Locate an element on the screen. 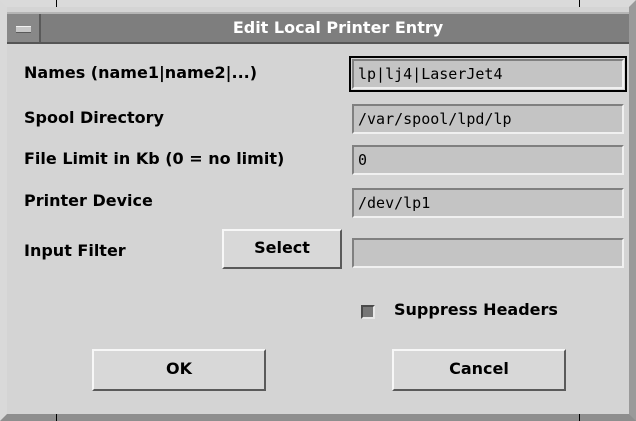 This screenshot has height=421, width=636. window-title: Edit Local Printer Entry is located at coordinates (338, 27).